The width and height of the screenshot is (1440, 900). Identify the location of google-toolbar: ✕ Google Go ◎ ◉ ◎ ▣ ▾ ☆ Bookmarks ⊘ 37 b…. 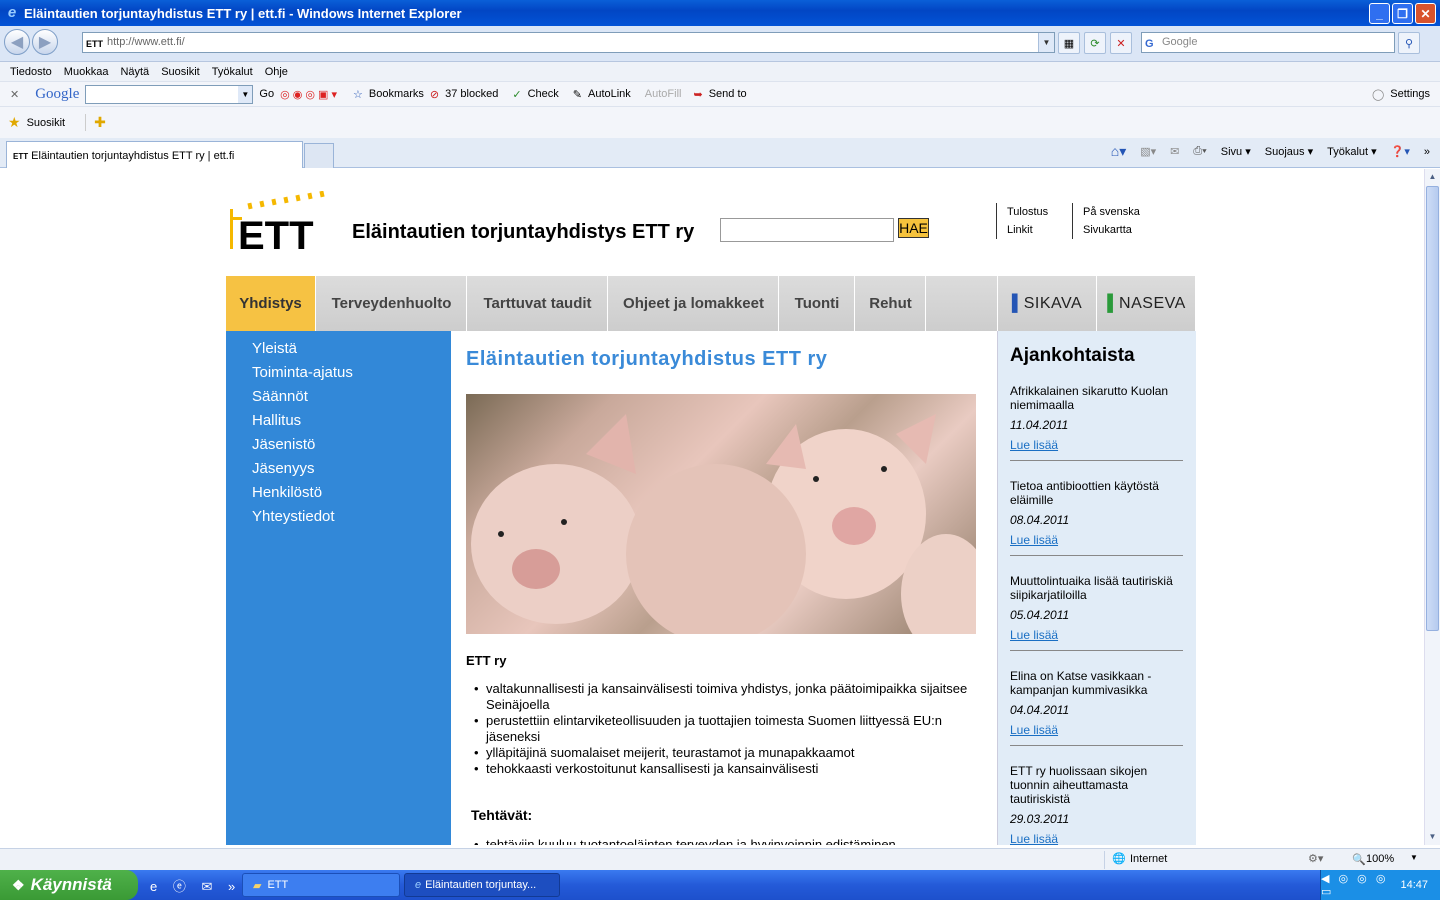
(720, 94).